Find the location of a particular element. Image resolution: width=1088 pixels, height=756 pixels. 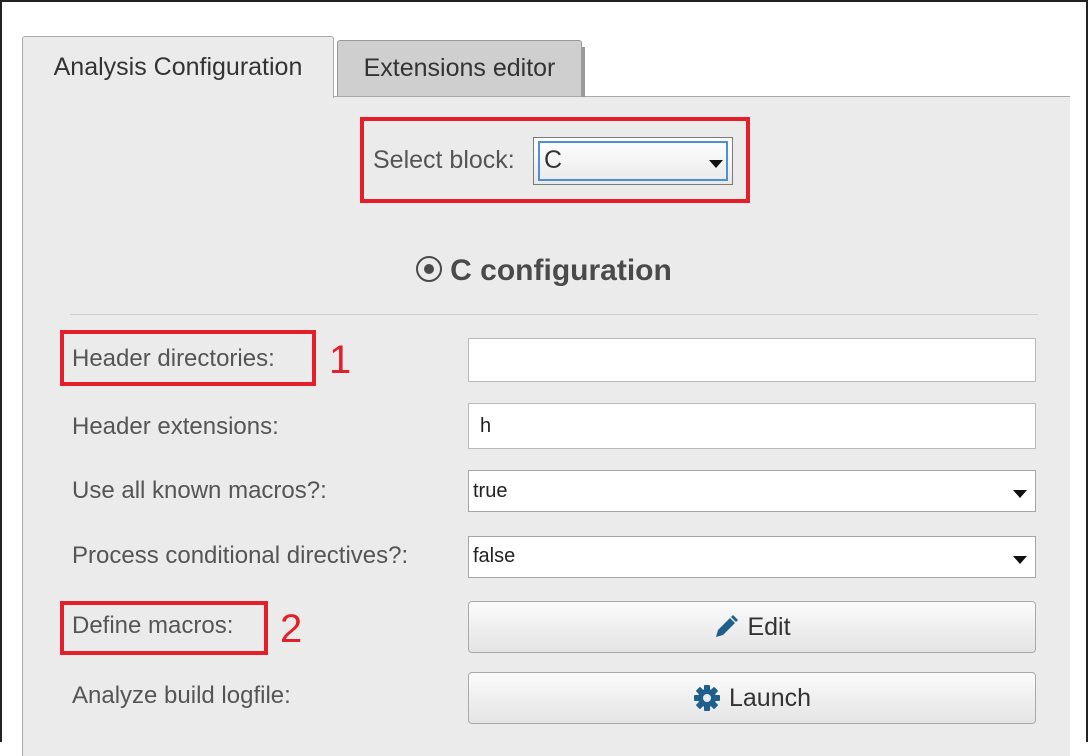

use-all-known-macros-dropdown is located at coordinates (752, 491).